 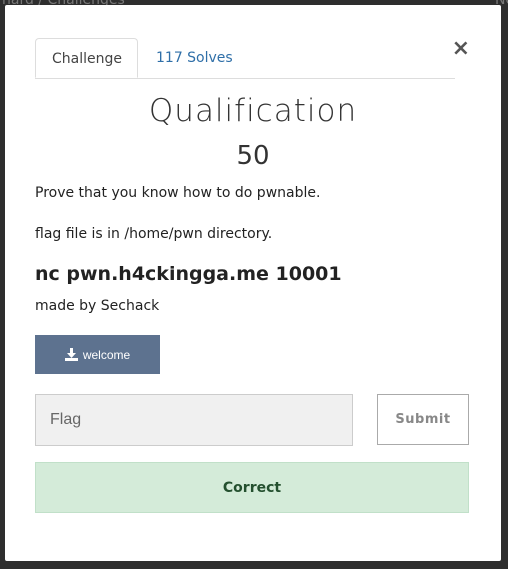 I want to click on download-file-button: welcome, so click(x=97, y=354).